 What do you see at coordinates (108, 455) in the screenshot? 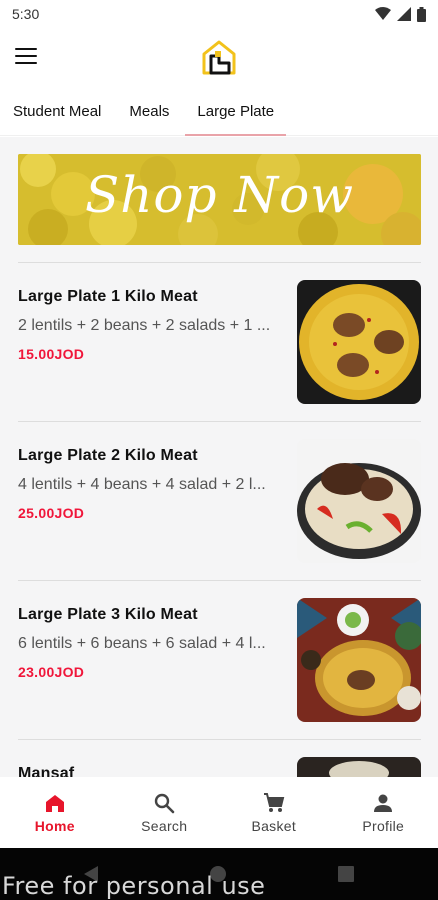
I see `product-title: Large Plate 2 Kilo Meat` at bounding box center [108, 455].